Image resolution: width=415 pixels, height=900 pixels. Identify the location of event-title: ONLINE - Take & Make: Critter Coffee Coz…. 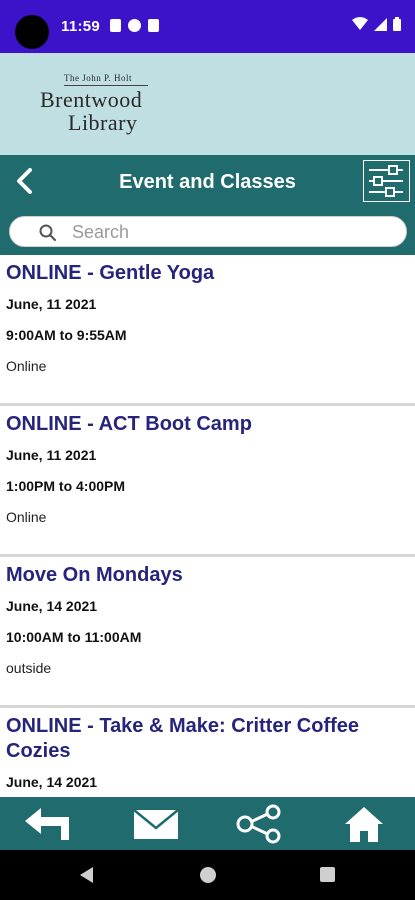
(207, 739).